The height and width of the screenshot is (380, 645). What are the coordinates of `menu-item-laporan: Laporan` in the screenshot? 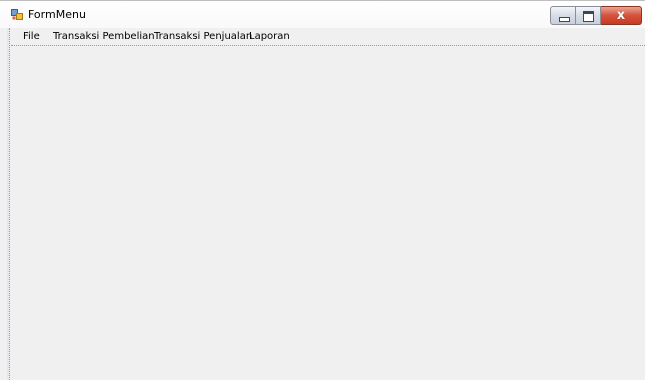 It's located at (269, 36).